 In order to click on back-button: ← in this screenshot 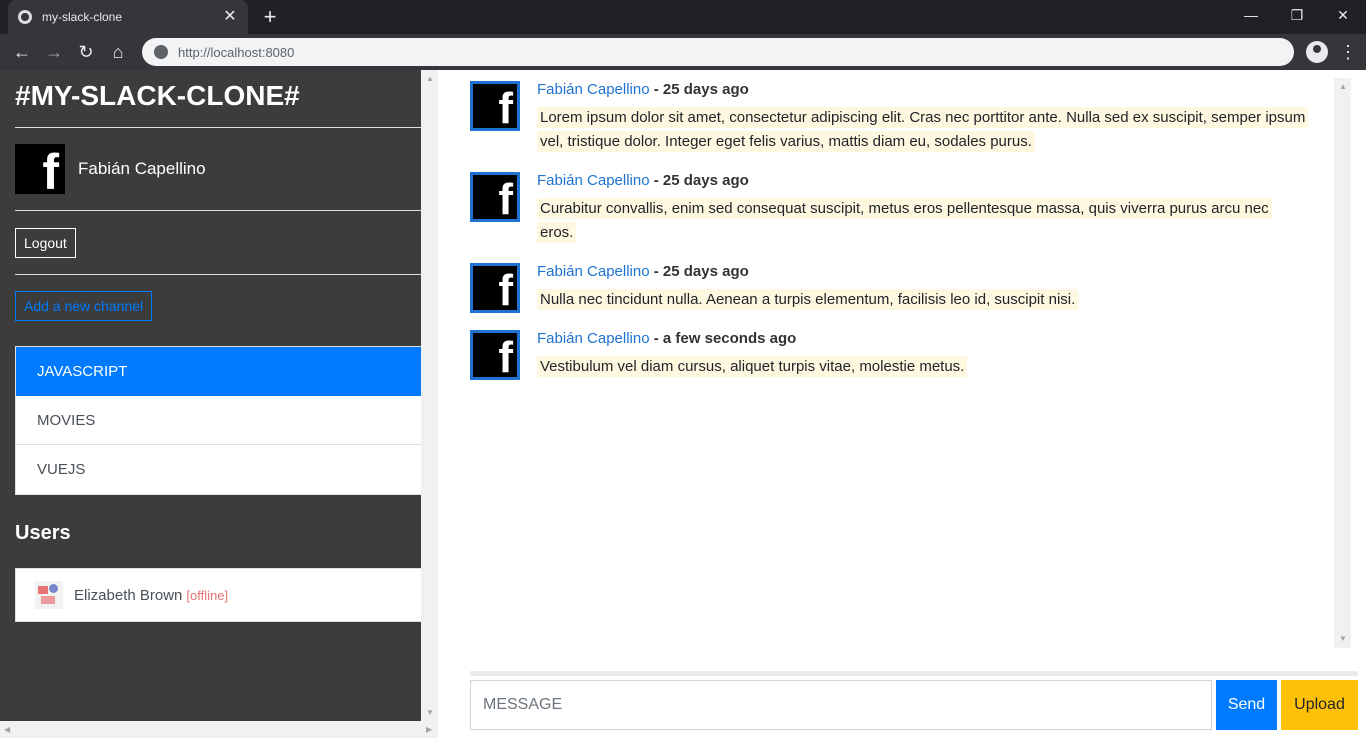, I will do `click(22, 52)`.